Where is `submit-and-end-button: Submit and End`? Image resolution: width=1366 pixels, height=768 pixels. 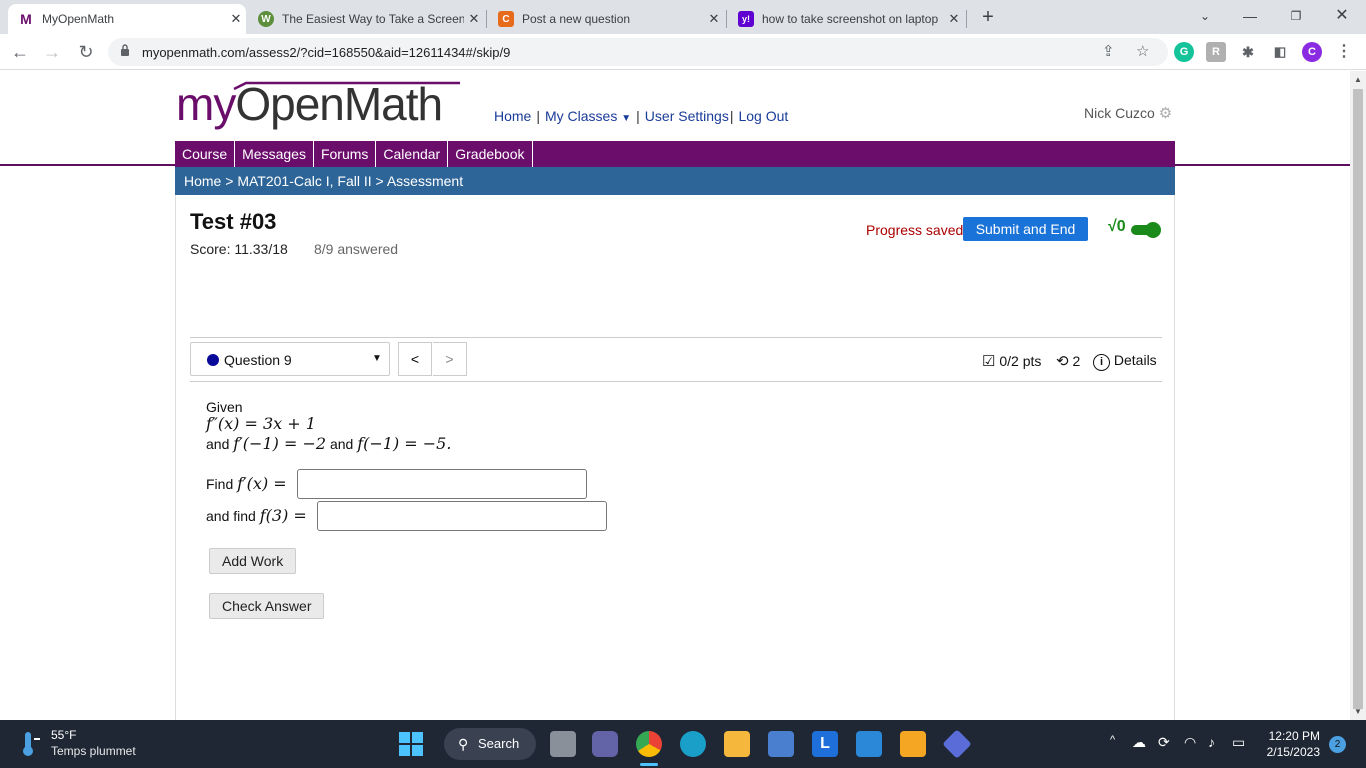
submit-and-end-button: Submit and End is located at coordinates (1025, 229).